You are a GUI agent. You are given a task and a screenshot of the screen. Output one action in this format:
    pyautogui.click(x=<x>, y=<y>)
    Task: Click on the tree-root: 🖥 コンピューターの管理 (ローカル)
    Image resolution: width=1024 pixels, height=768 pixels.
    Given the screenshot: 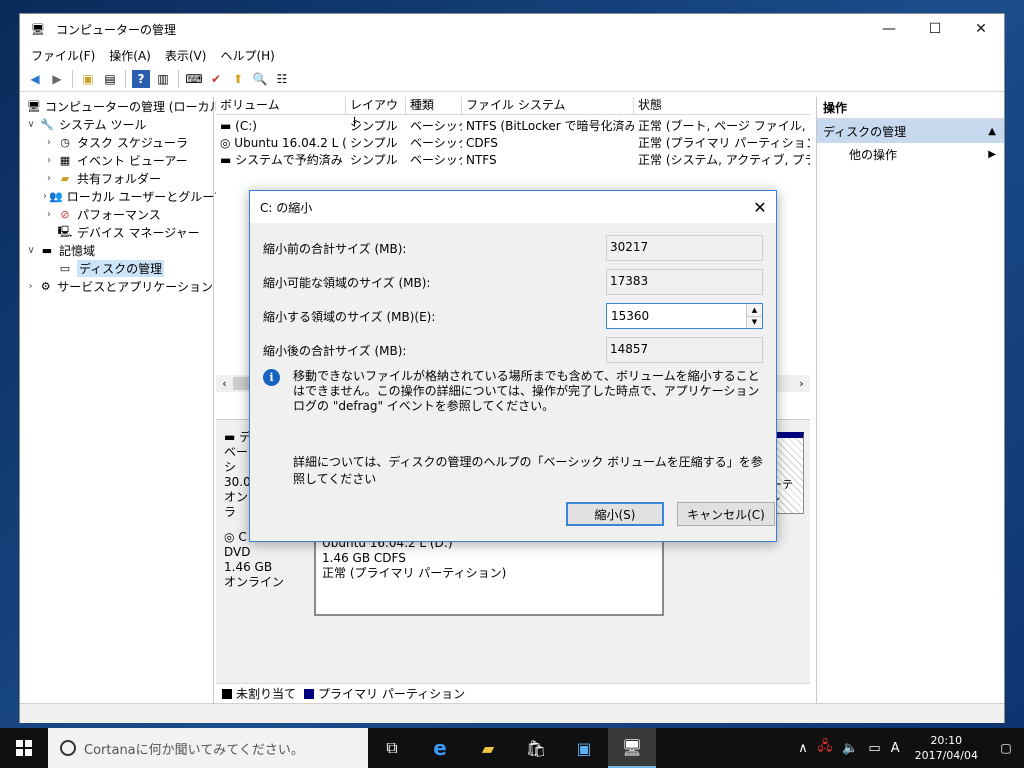 What is the action you would take?
    pyautogui.click(x=123, y=106)
    